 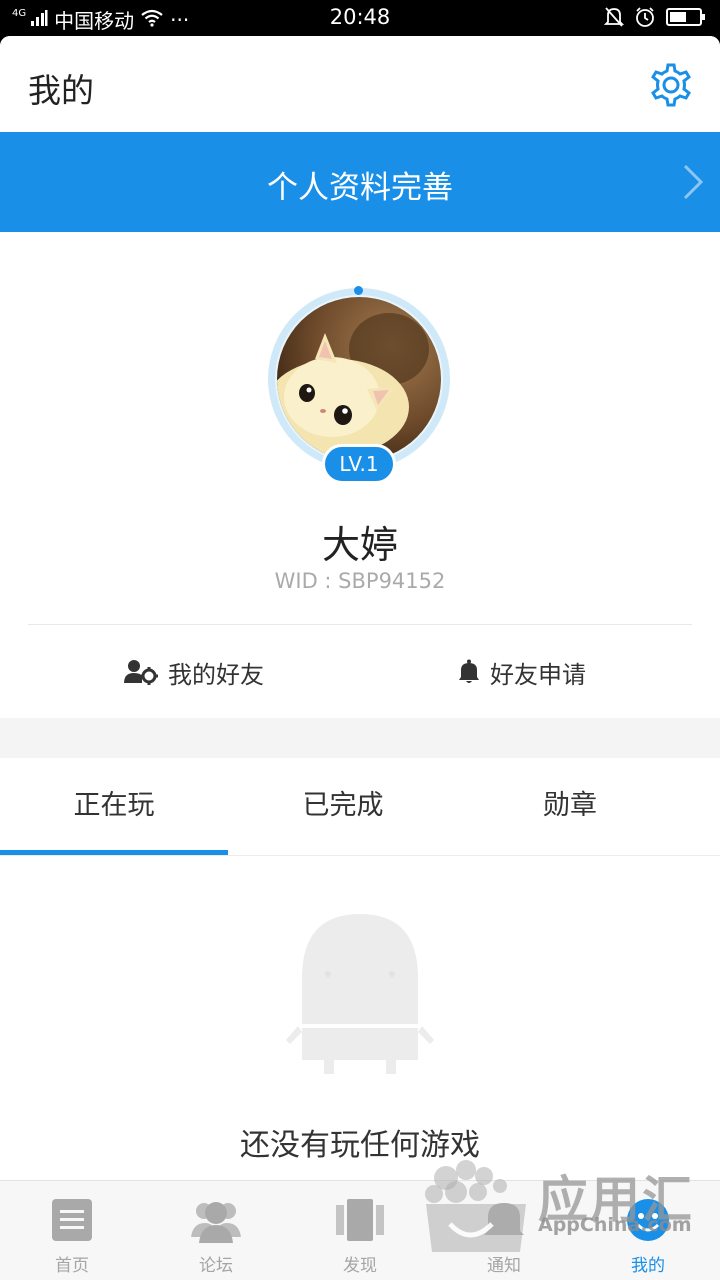 I want to click on nav-me: 我的, so click(x=648, y=1230).